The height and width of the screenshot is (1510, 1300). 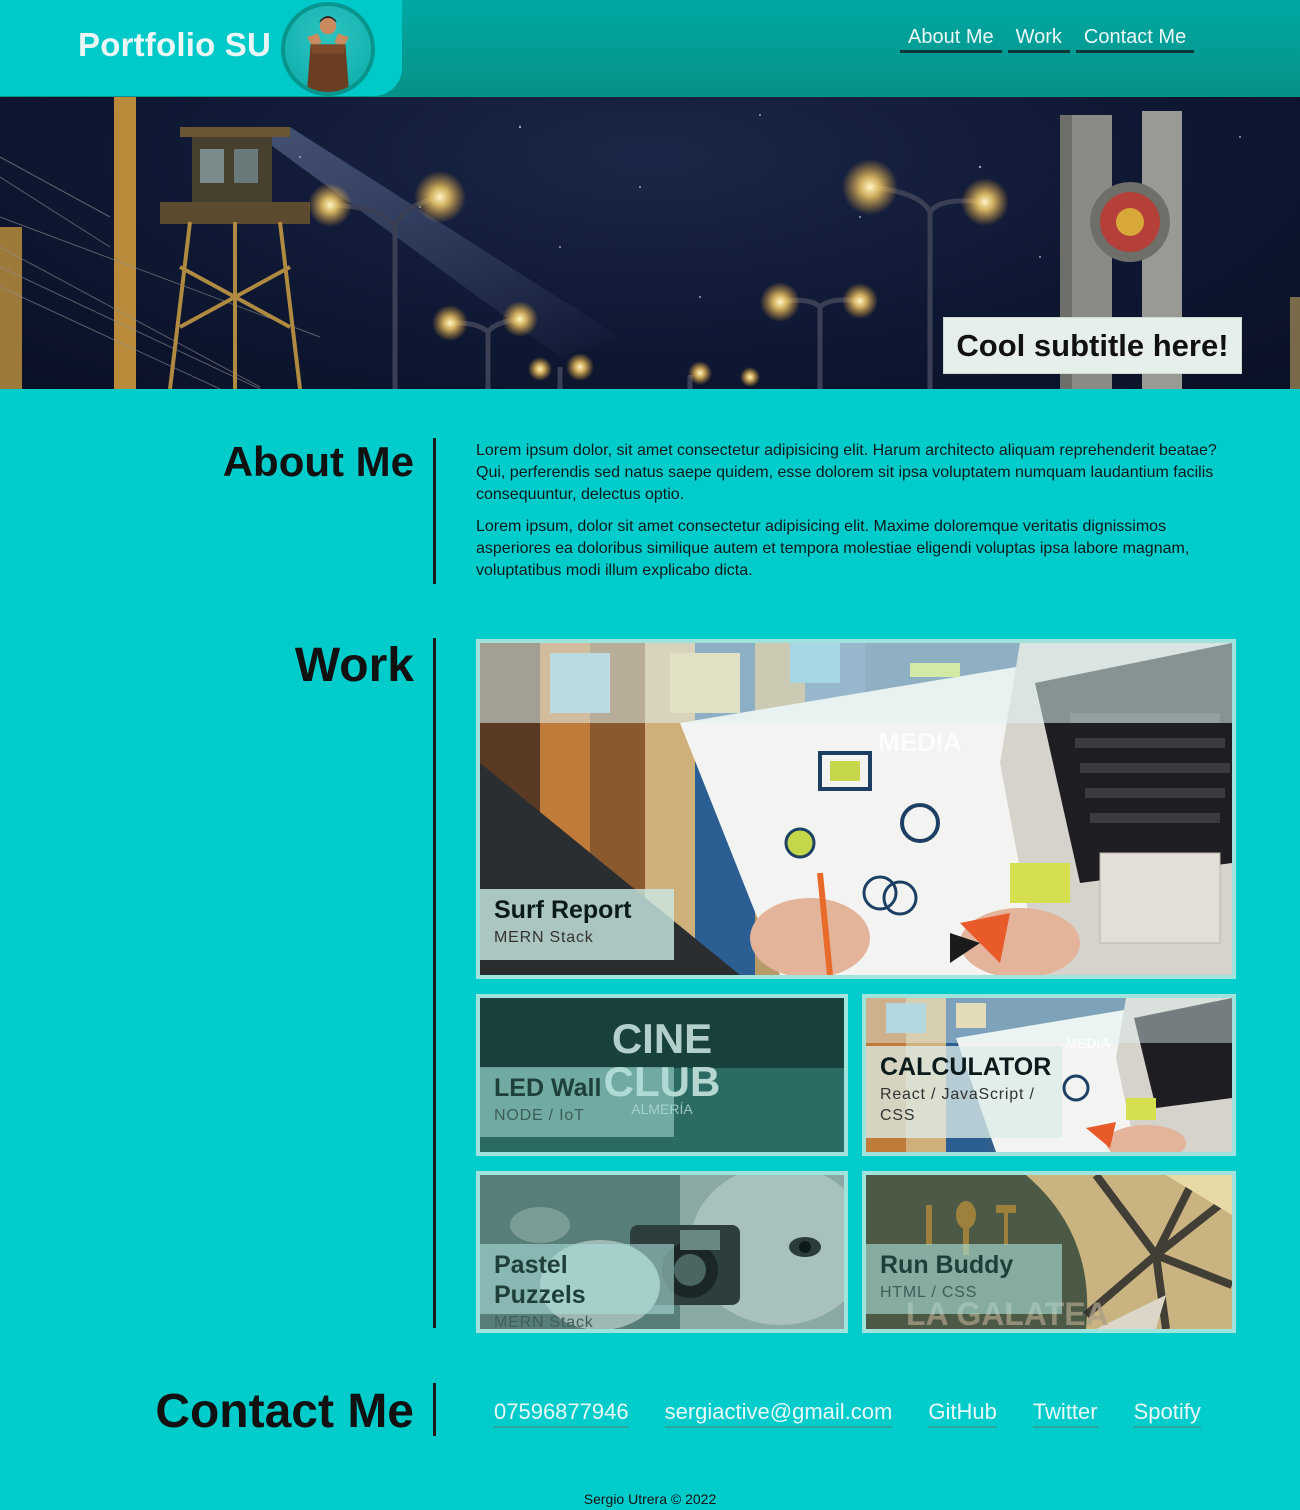 What do you see at coordinates (957, 1105) in the screenshot?
I see `project-stack: React / JavaScript / CSS` at bounding box center [957, 1105].